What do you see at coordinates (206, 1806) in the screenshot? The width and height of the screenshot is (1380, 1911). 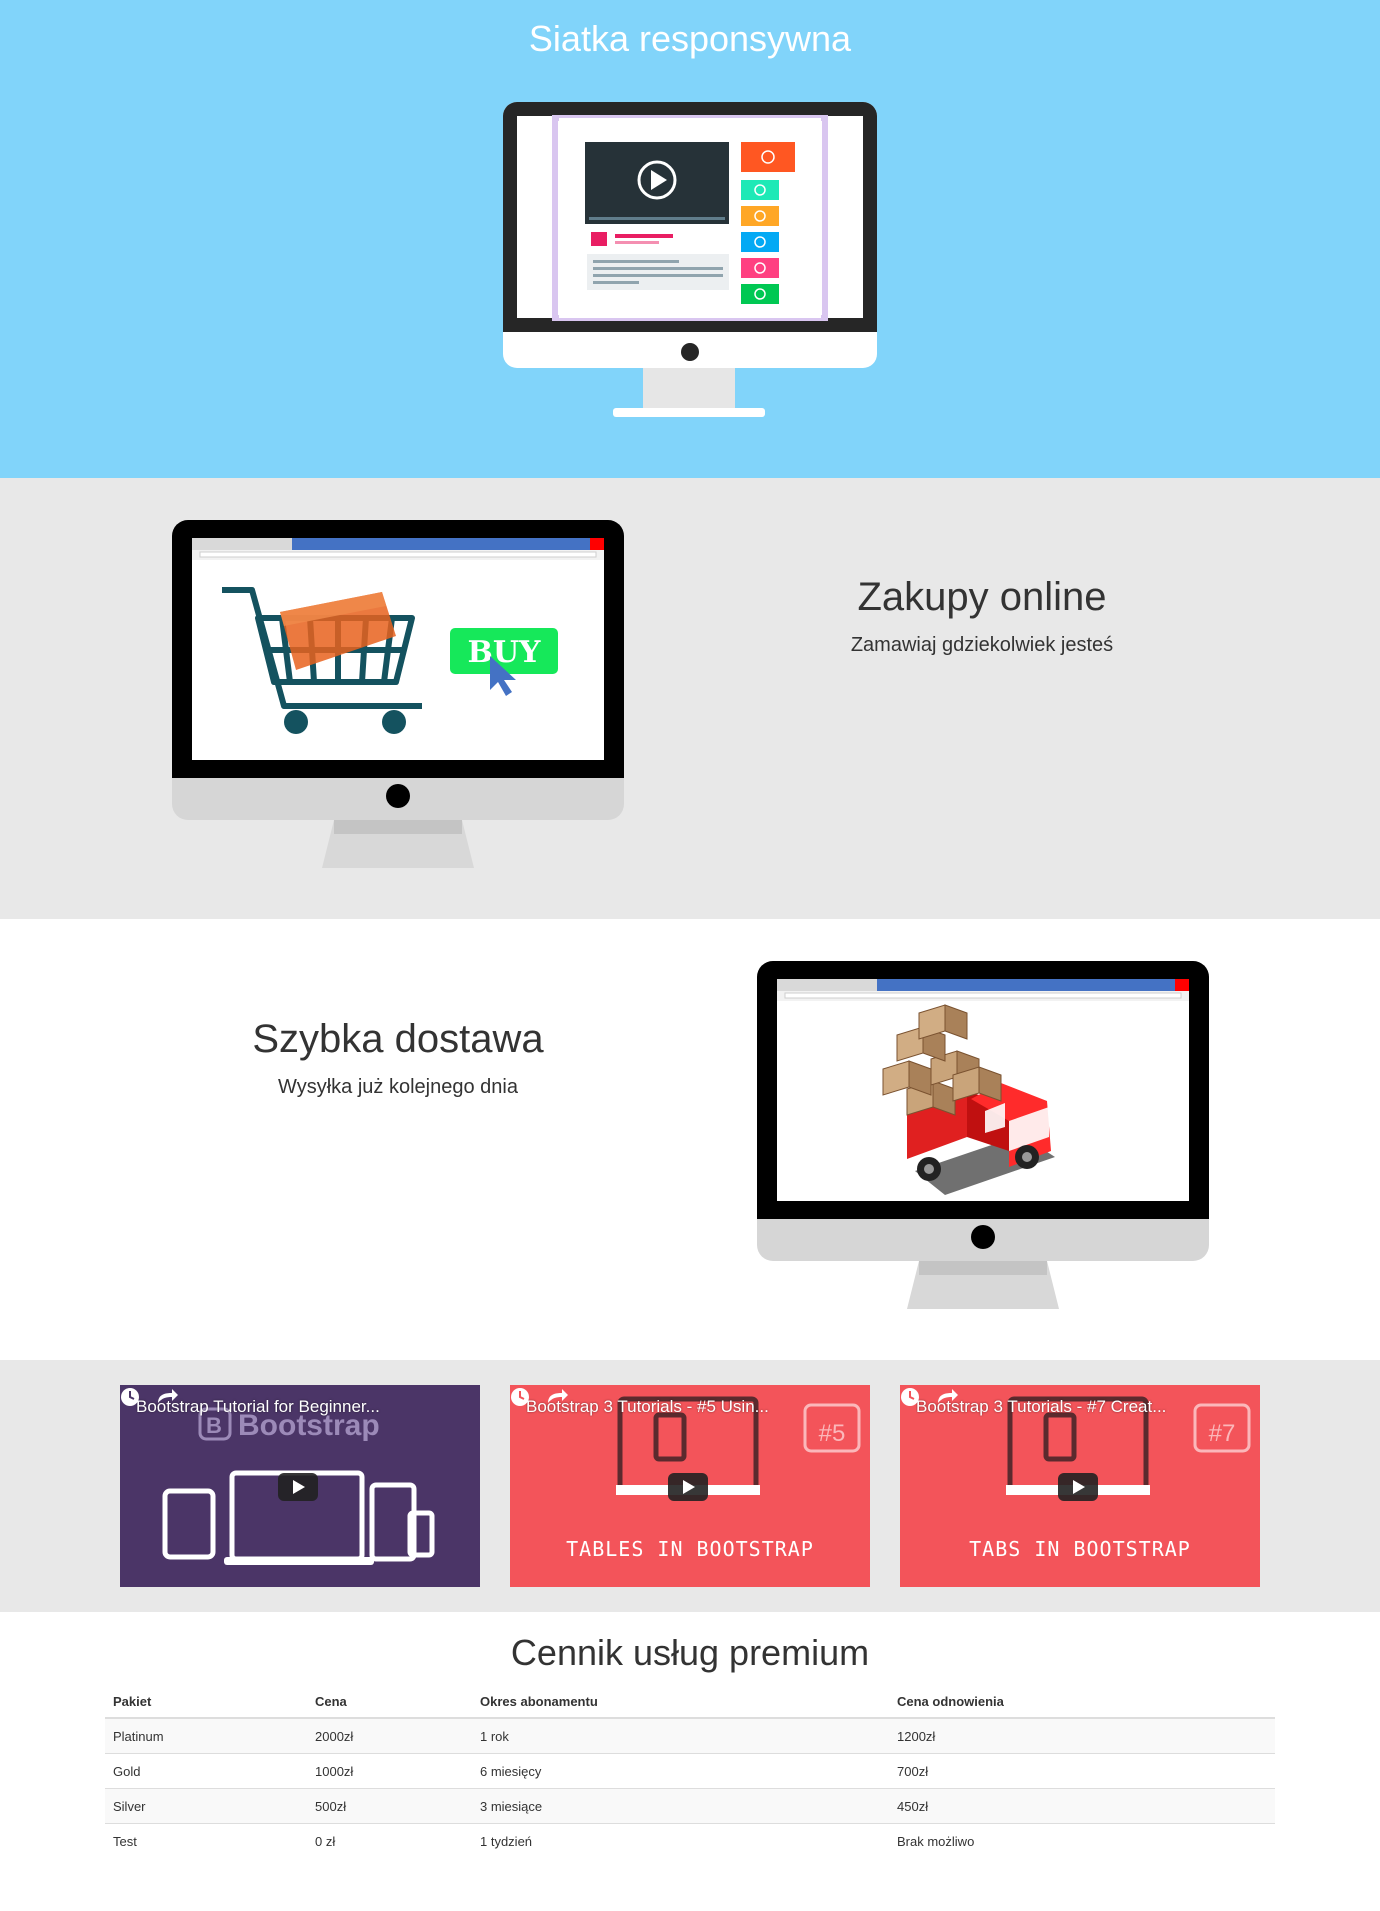 I see `table-cell: Silver` at bounding box center [206, 1806].